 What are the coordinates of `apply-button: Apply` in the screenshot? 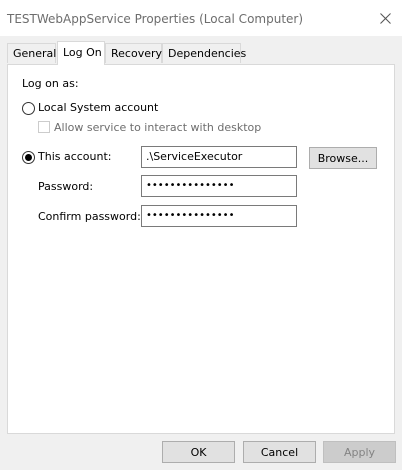 It's located at (359, 452).